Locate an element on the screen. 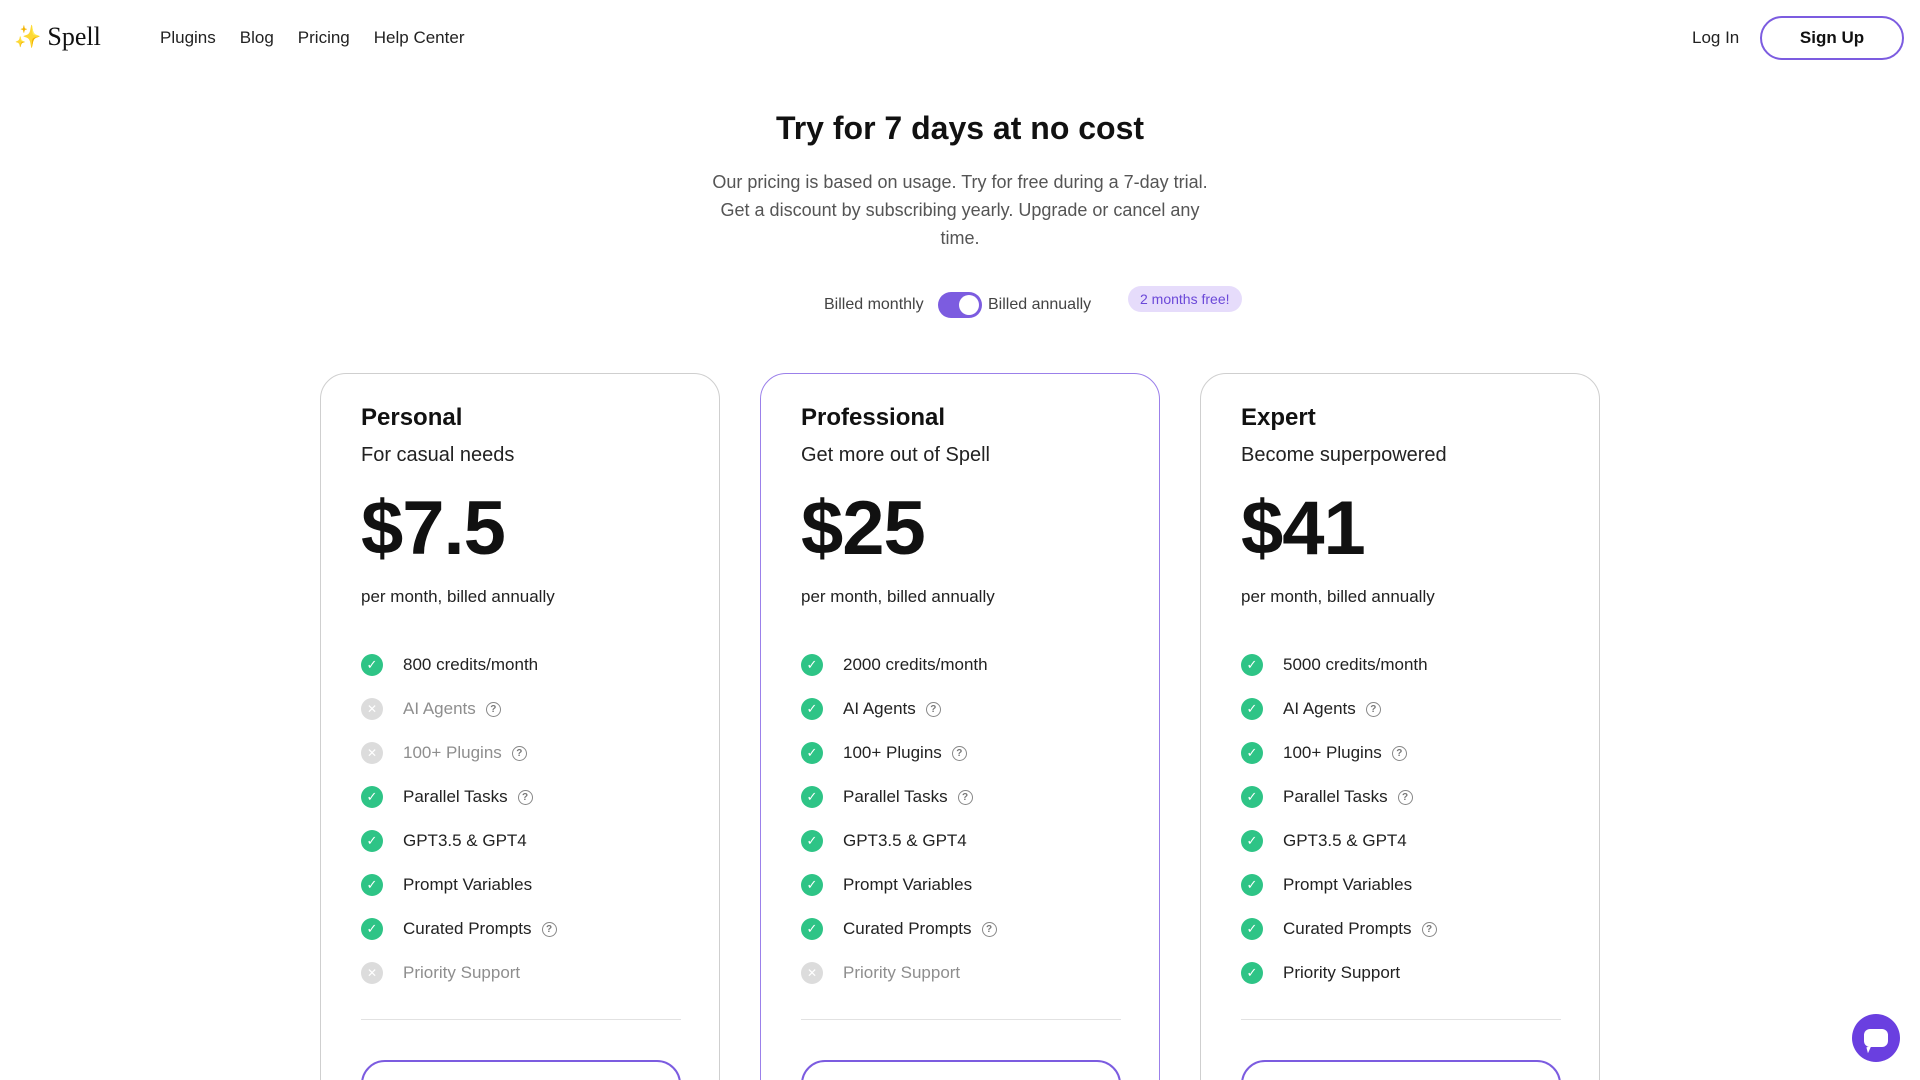 This screenshot has width=1920, height=1080. chat-icon is located at coordinates (1876, 1038).